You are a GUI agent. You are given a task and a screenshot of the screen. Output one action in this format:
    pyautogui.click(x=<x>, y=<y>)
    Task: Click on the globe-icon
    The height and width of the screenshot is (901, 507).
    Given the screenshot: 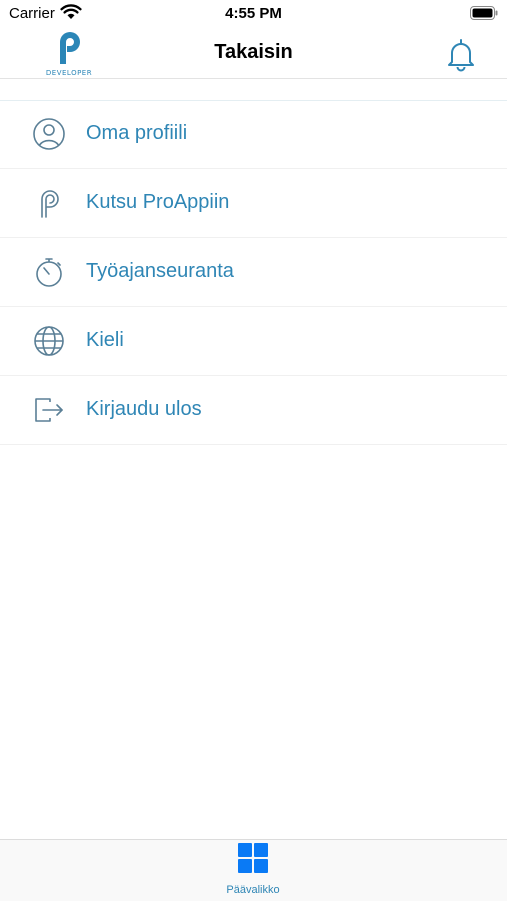 What is the action you would take?
    pyautogui.click(x=49, y=341)
    